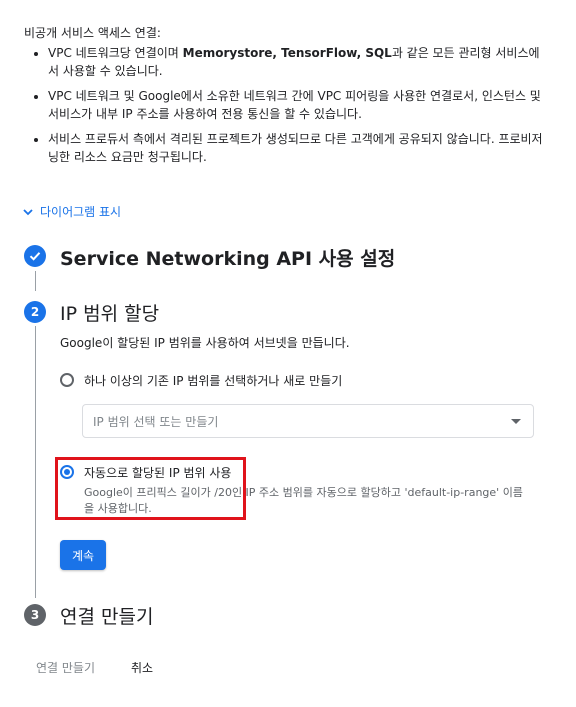  I want to click on dropdown-caret-icon, so click(516, 421).